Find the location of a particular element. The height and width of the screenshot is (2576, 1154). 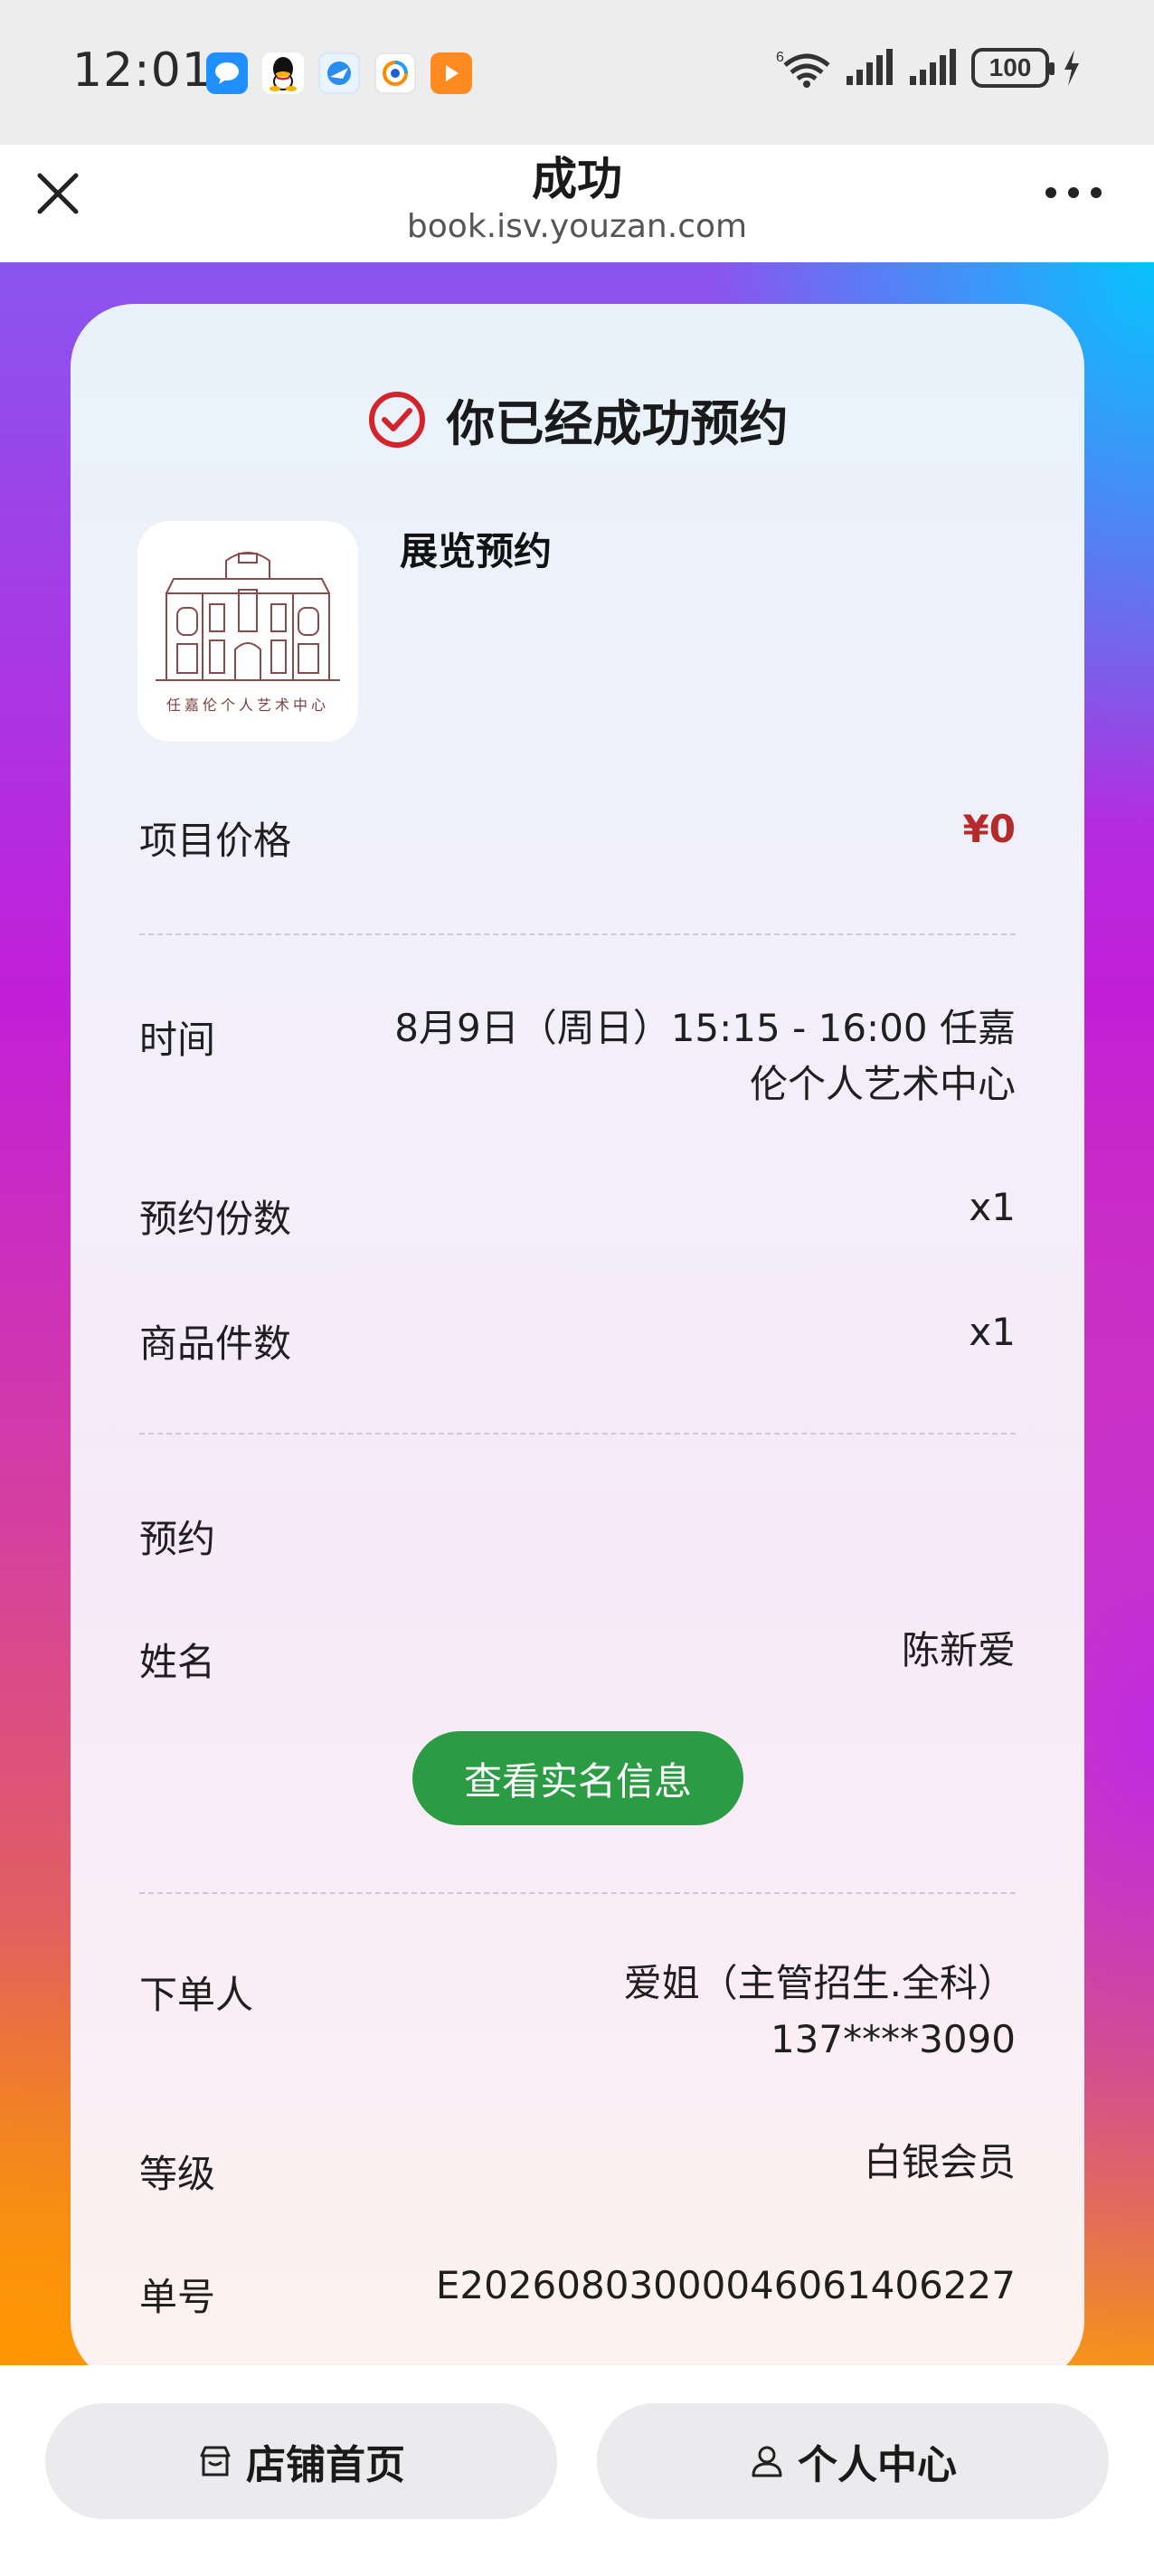

order-number-value: E20260803000046061406227 is located at coordinates (725, 2285).